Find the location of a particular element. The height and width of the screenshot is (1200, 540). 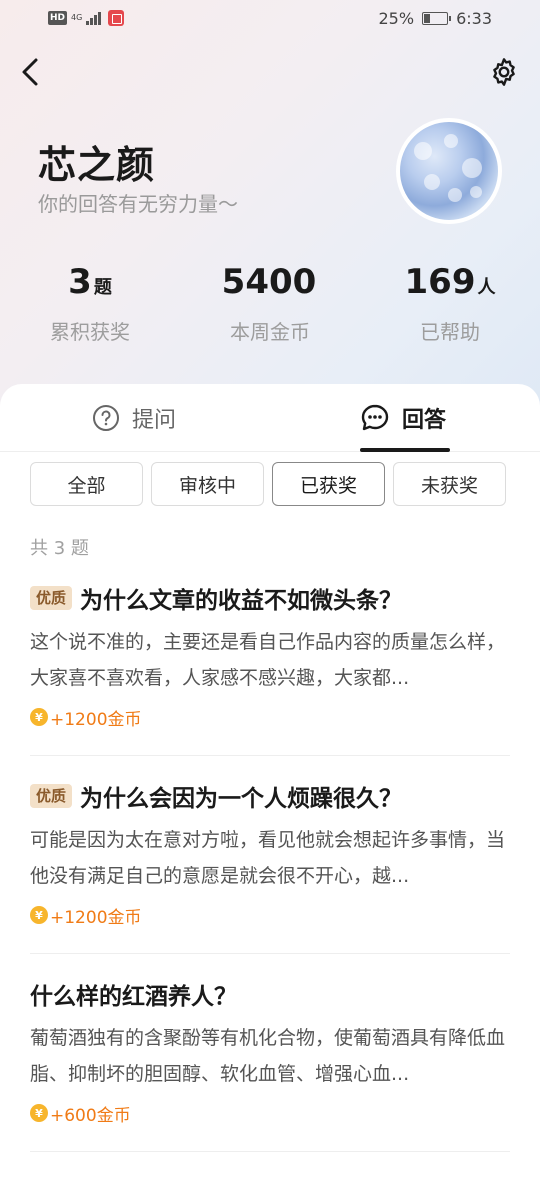

stat-awards-unit: 题 is located at coordinates (102, 287).